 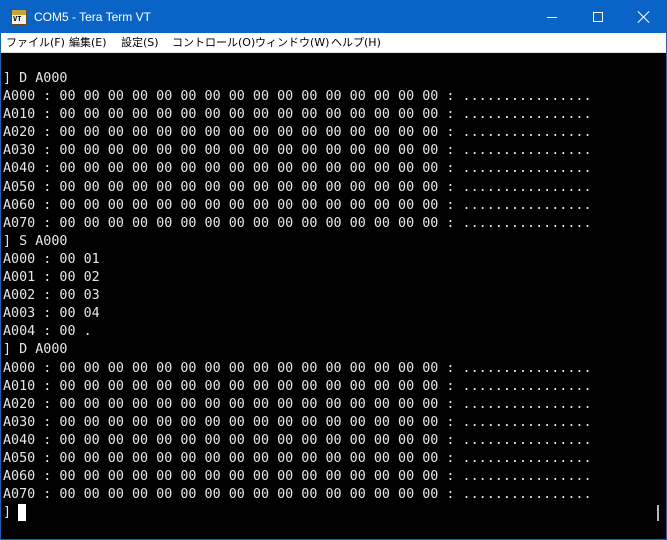 What do you see at coordinates (51, 296) in the screenshot?
I see `terminal-line: A002 : 00 03` at bounding box center [51, 296].